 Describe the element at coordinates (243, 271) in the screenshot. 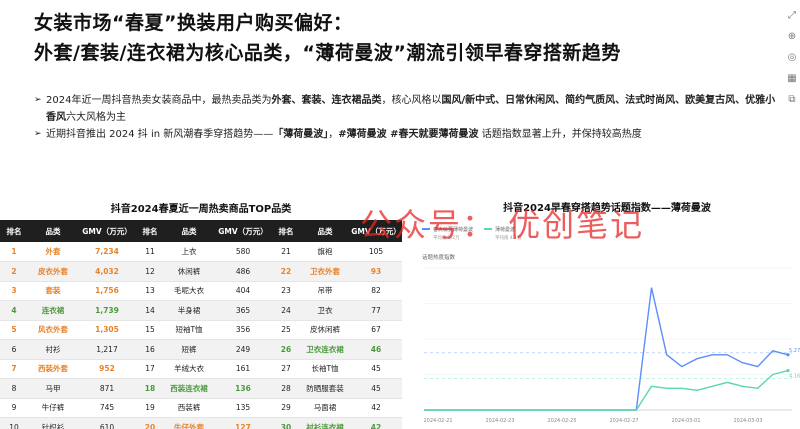

I see `gmv-cell: 486` at that location.